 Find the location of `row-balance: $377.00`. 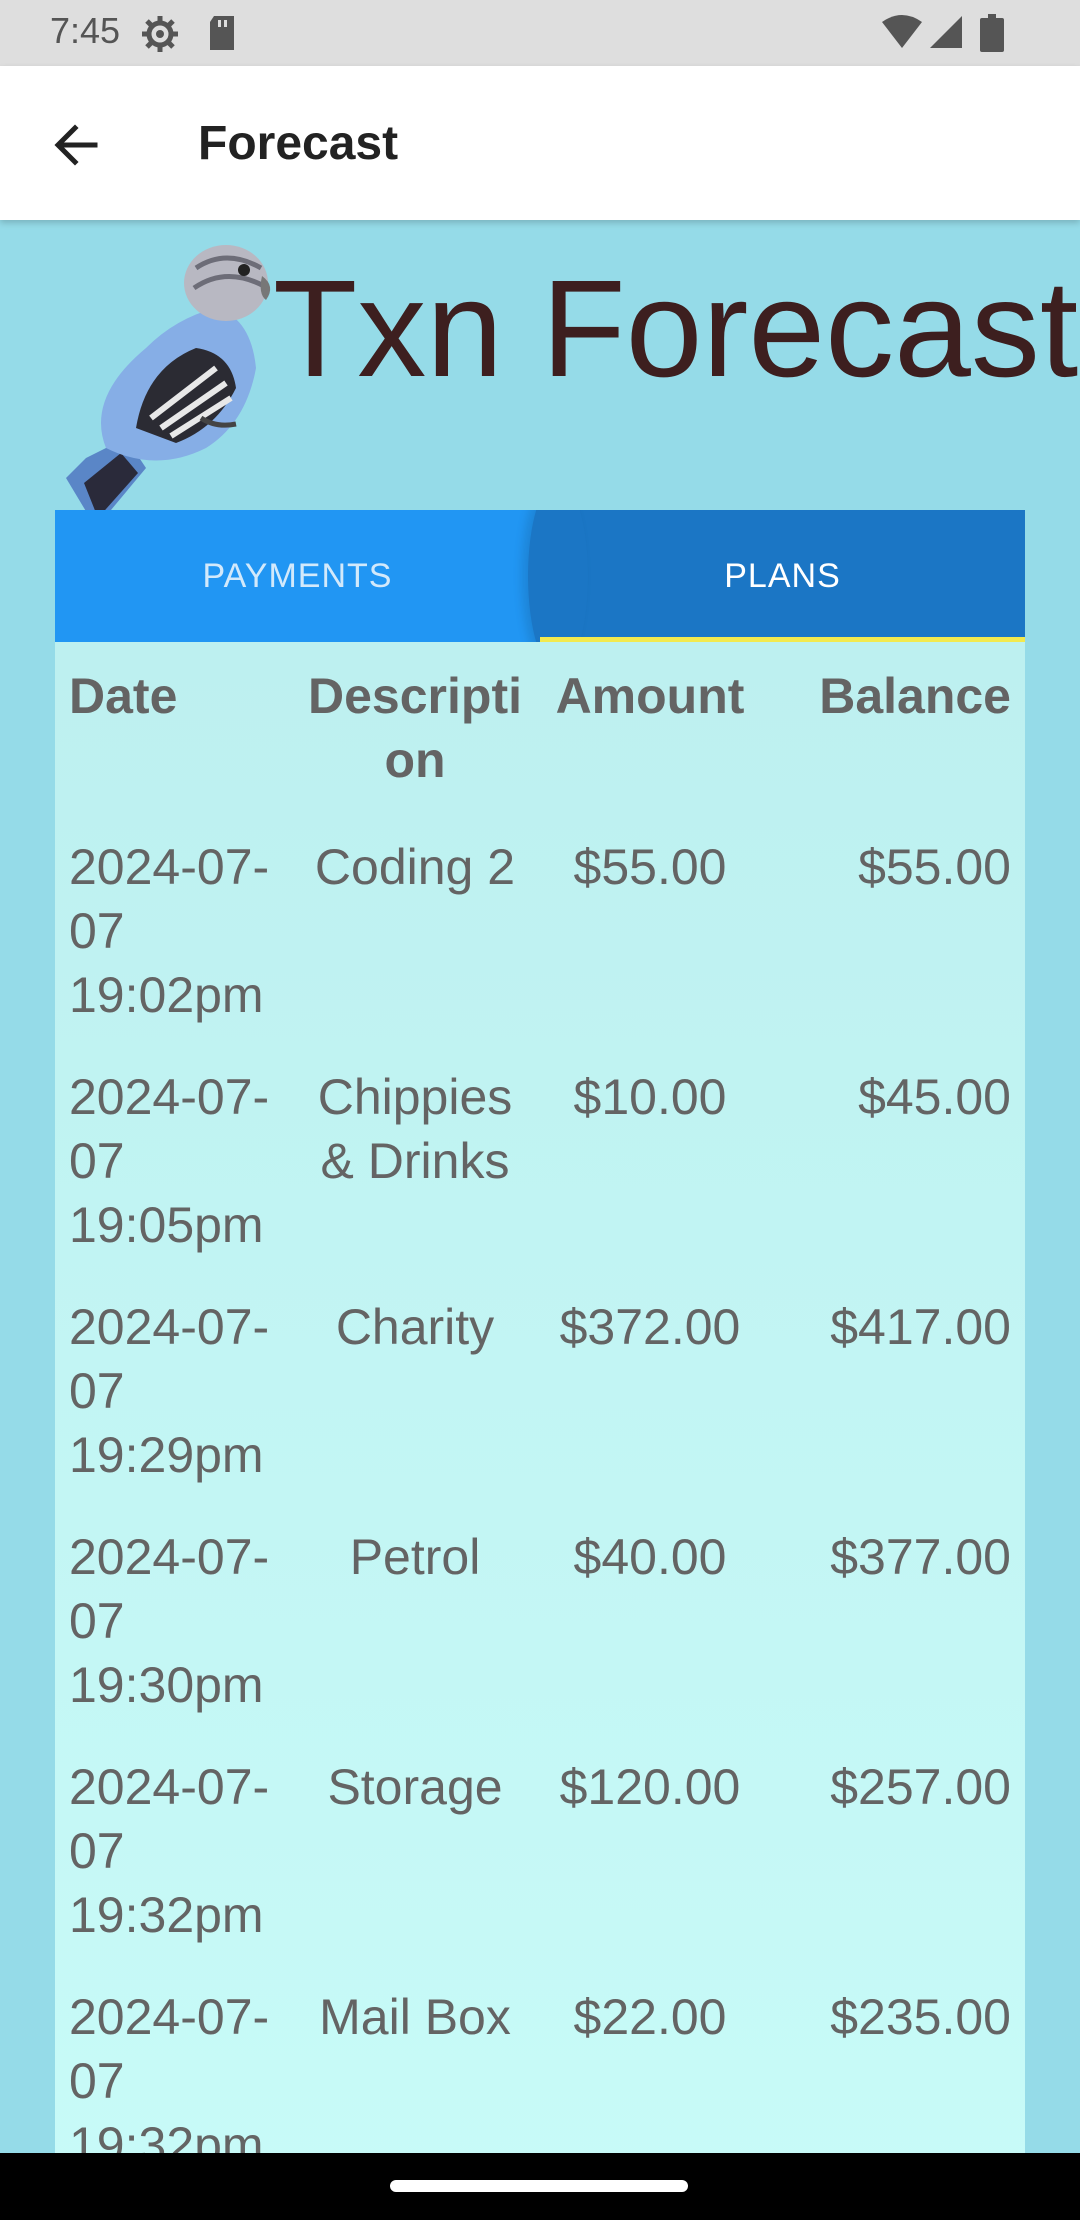

row-balance: $377.00 is located at coordinates (920, 1557).